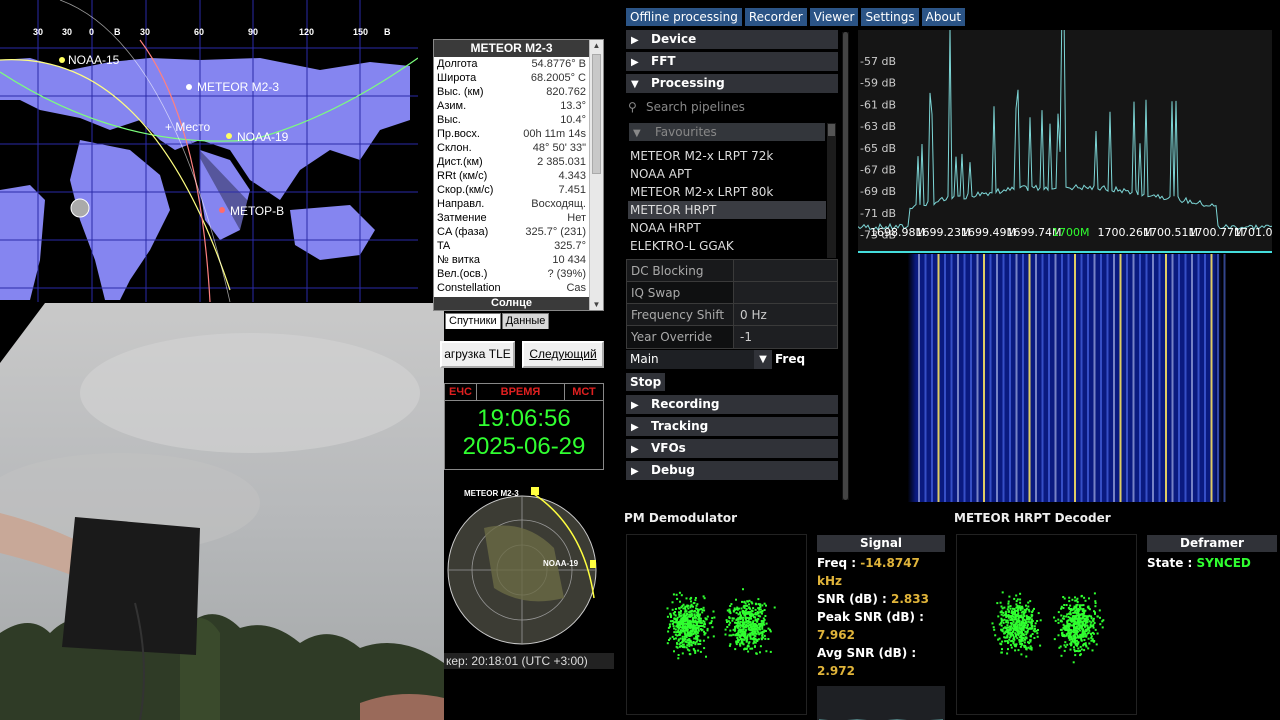 This screenshot has width=1280, height=720. What do you see at coordinates (511, 106) in the screenshot?
I see `sat-info-row: Азим. 13.3°` at bounding box center [511, 106].